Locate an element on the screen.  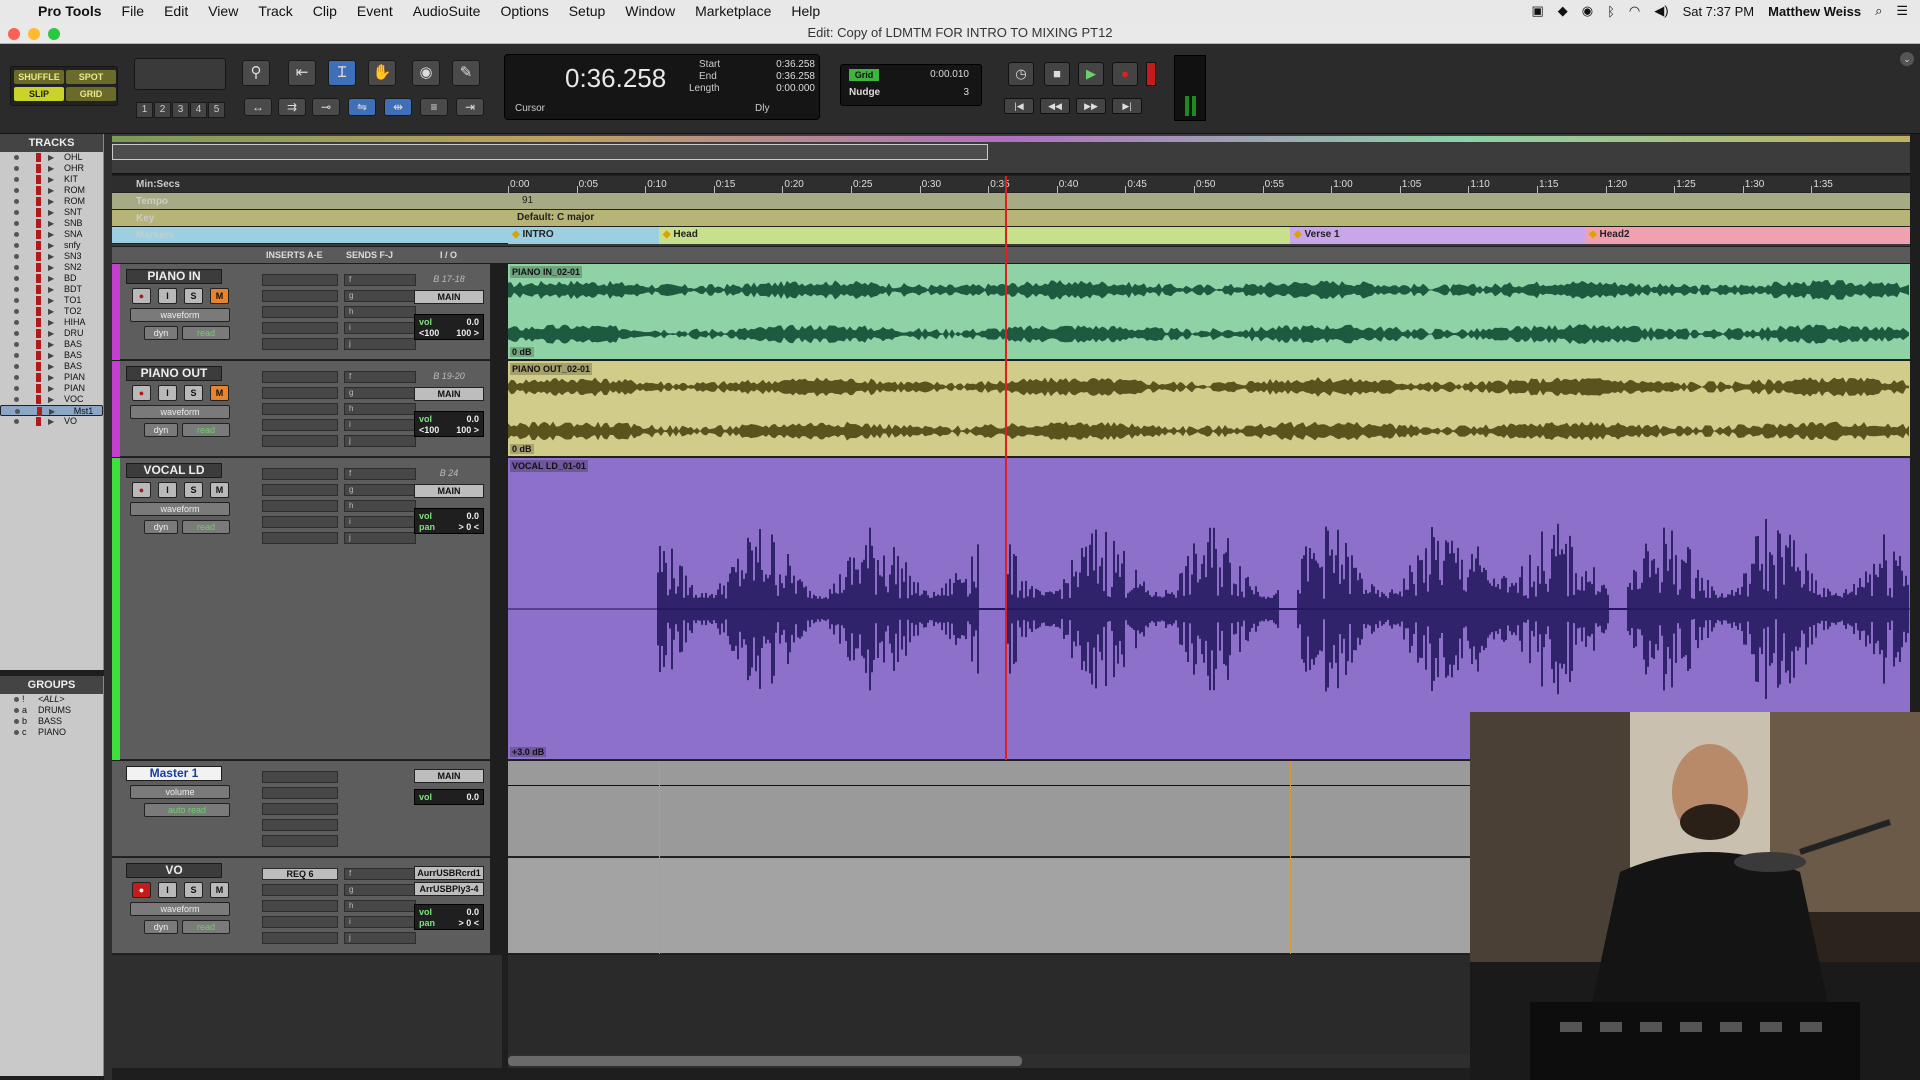
grid-value: 0:00.010 is located at coordinates (949, 74).